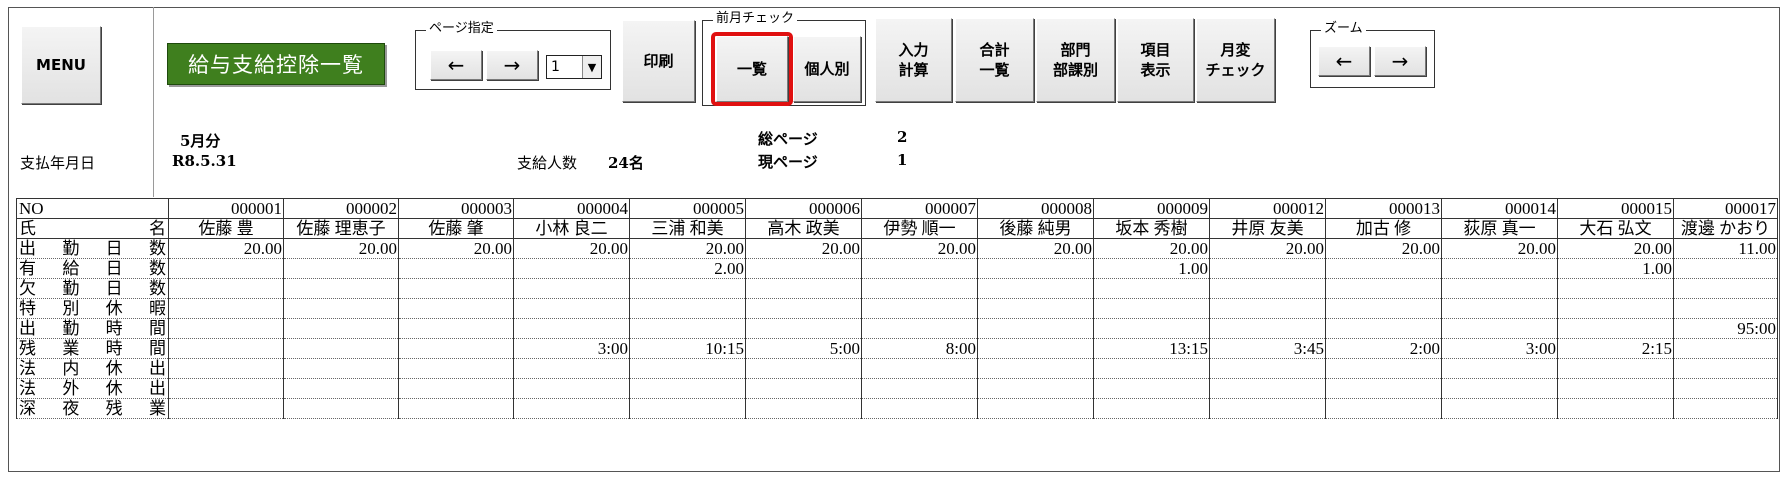 The image size is (1788, 477). Describe the element at coordinates (456, 65) in the screenshot. I see `page-prev-button: ←` at that location.